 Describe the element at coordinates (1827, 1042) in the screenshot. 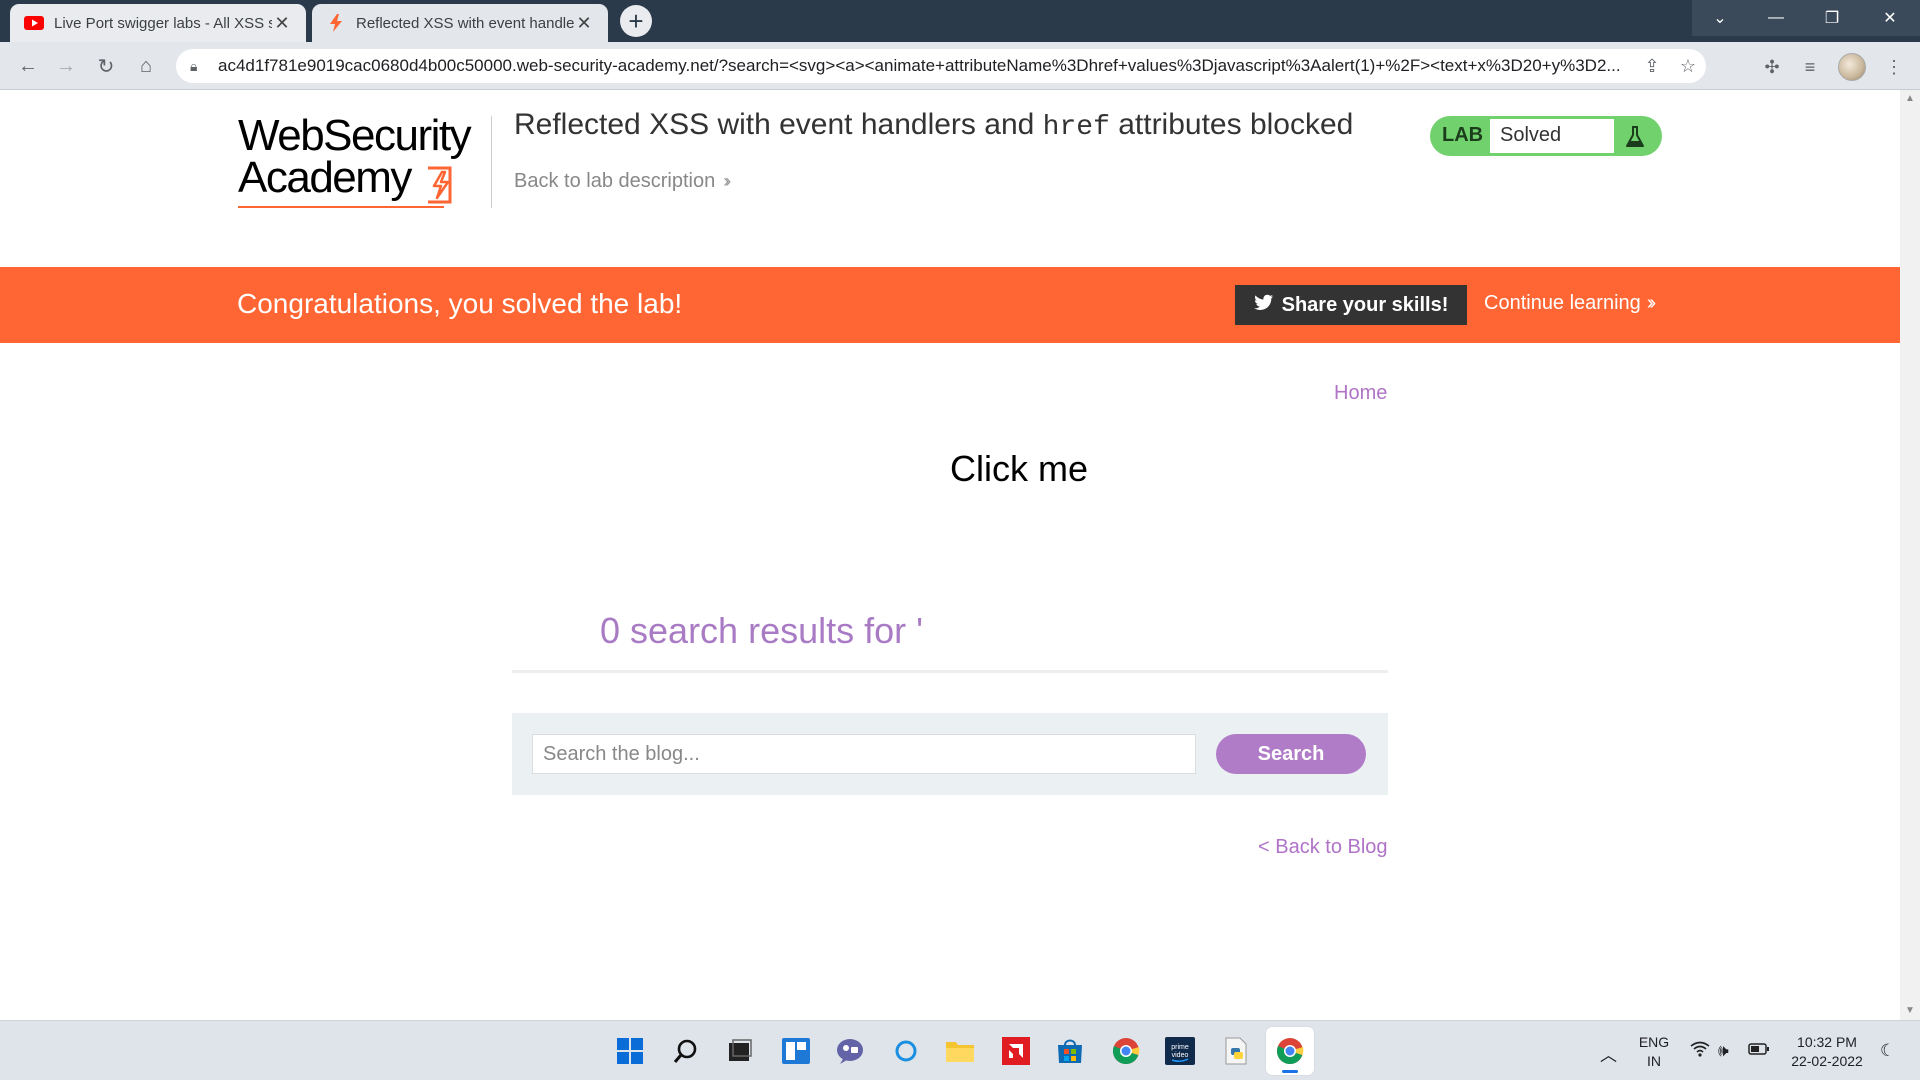

I see `clock-time: 10:32 PM` at that location.